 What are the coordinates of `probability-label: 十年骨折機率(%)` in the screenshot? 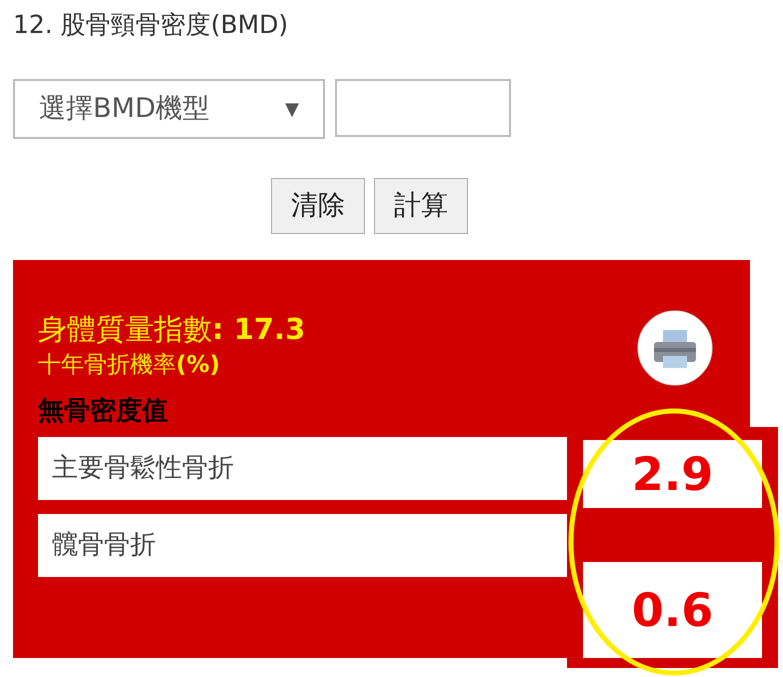 It's located at (130, 365).